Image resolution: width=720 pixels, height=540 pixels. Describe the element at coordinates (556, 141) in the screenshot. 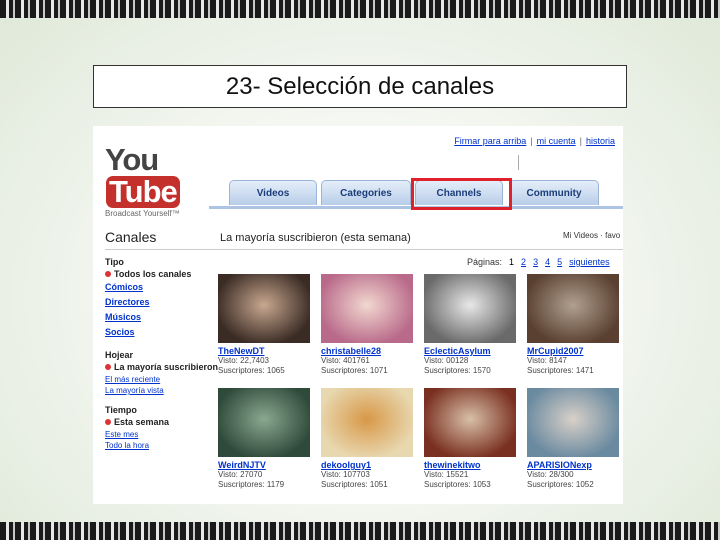

I see `my-account-link: mi cuenta` at that location.